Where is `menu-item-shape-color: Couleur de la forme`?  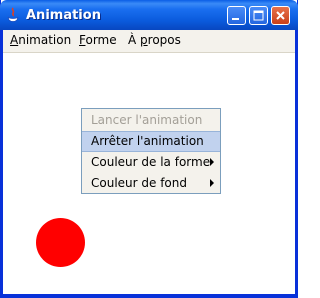
menu-item-shape-color: Couleur de la forme is located at coordinates (151, 162).